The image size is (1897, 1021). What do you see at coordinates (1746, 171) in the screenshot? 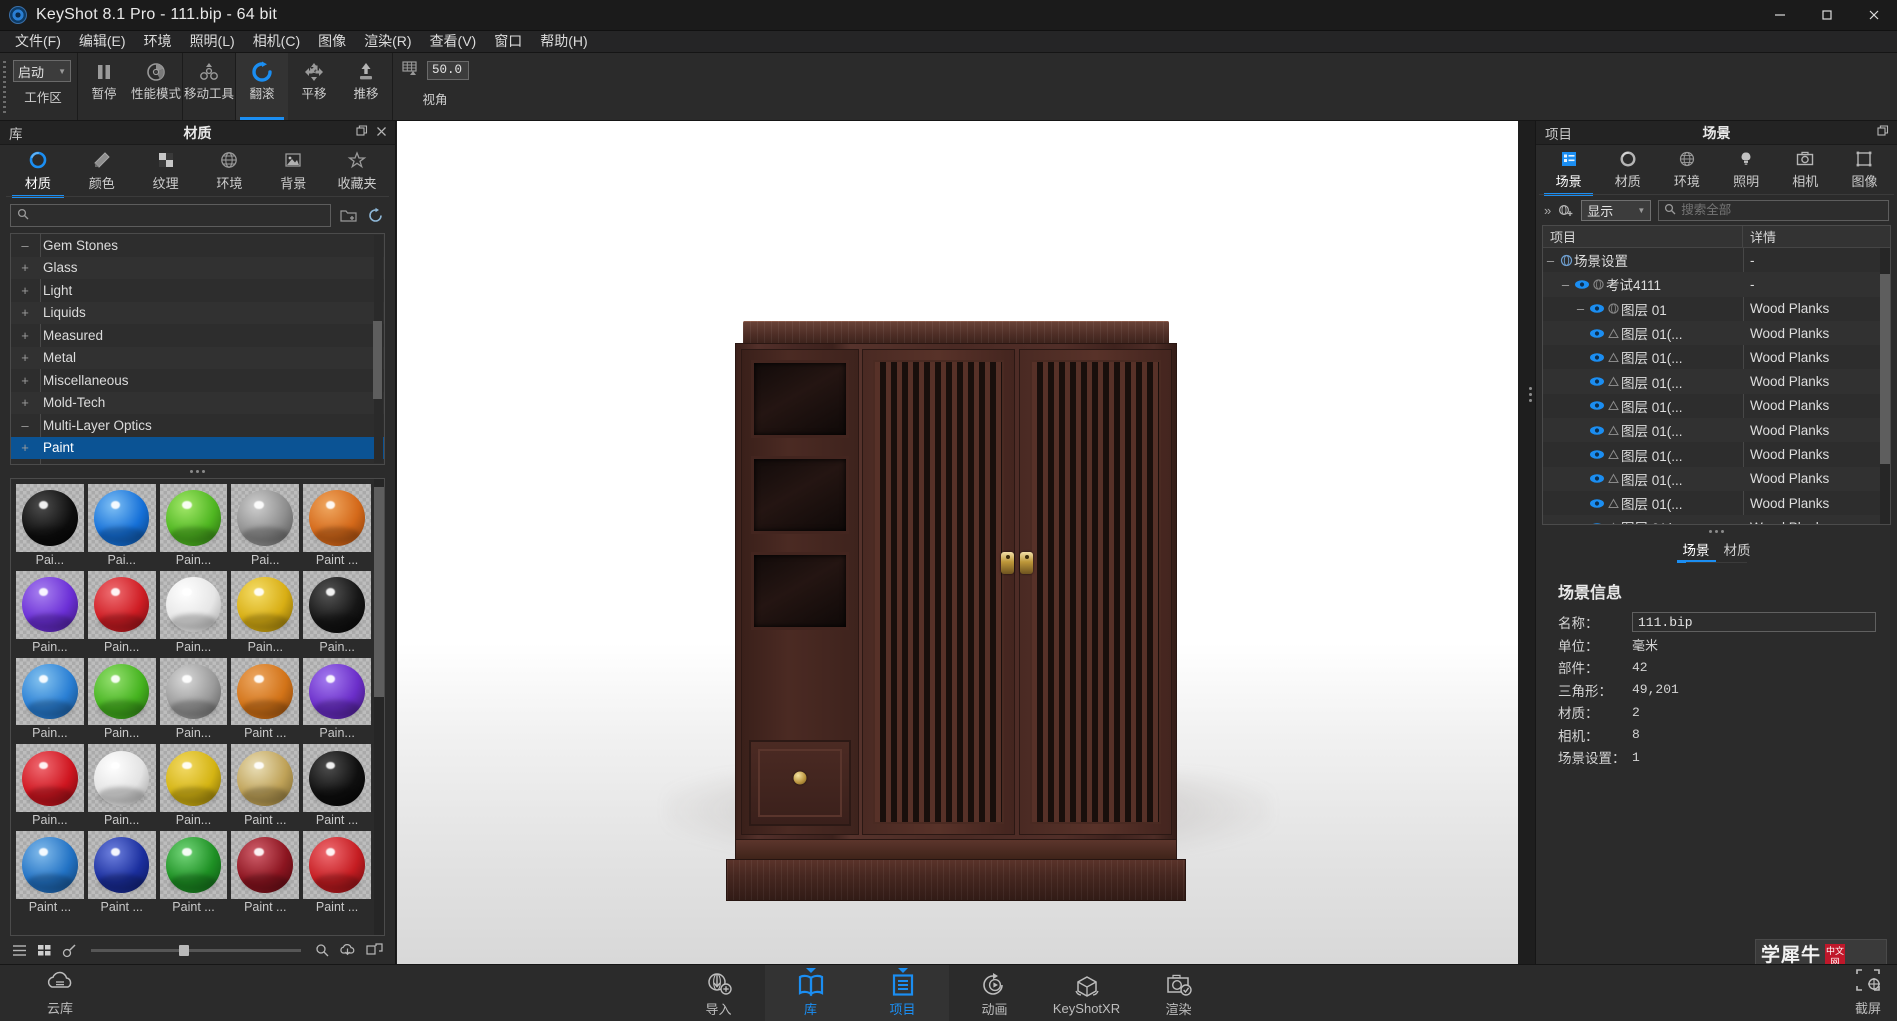
I see `project-tab-lighting: 照明` at bounding box center [1746, 171].